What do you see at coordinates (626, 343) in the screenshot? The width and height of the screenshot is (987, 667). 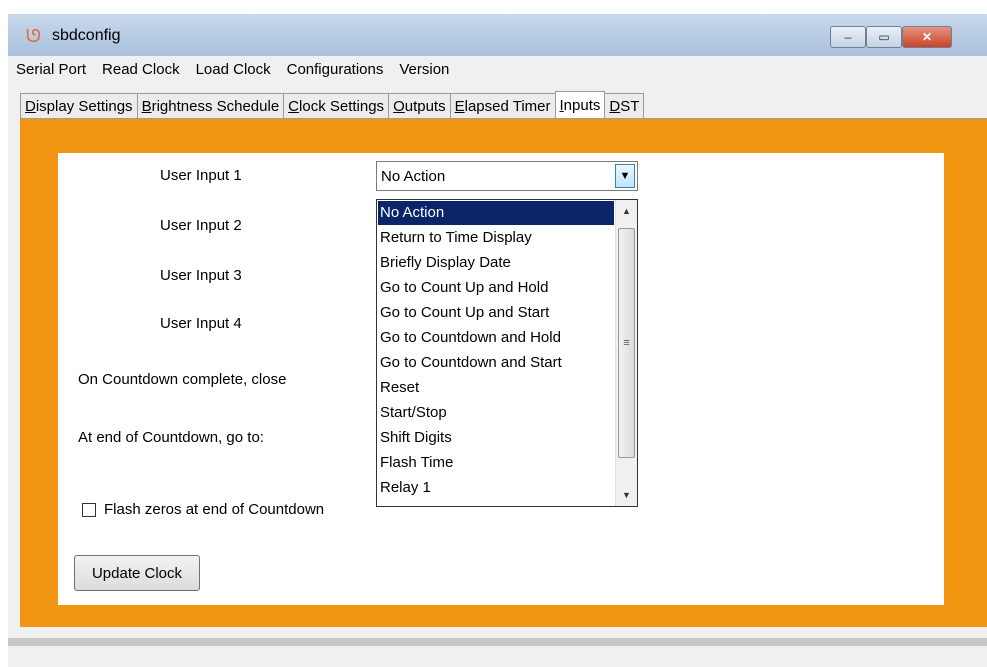 I see `scroll-thumb: ≡` at bounding box center [626, 343].